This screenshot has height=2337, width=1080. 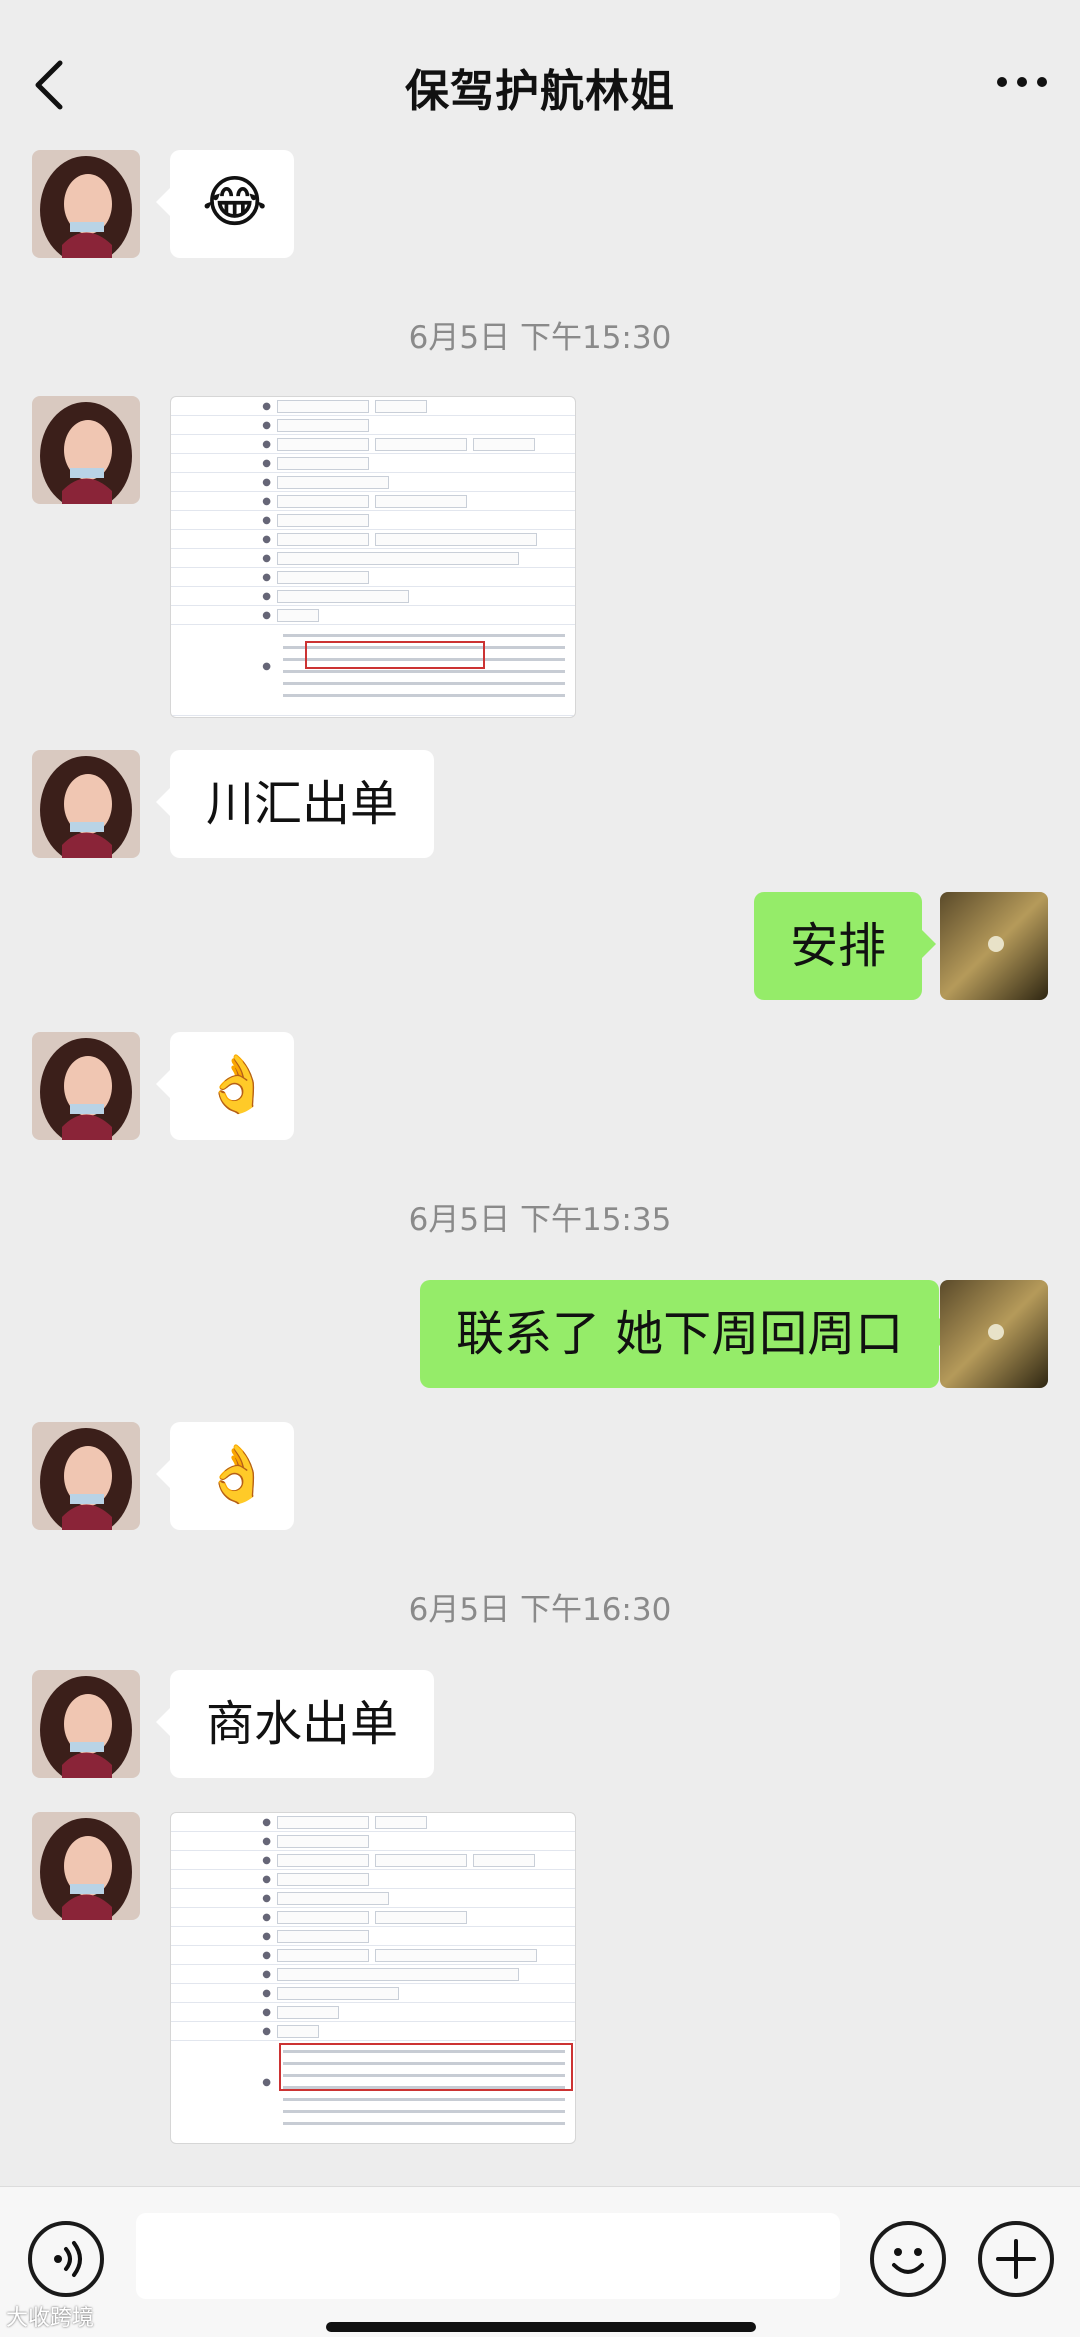 I want to click on image-message-form-1: ● ● ● ● ● ● ● ● ● ● ● ● ●, so click(x=373, y=557).